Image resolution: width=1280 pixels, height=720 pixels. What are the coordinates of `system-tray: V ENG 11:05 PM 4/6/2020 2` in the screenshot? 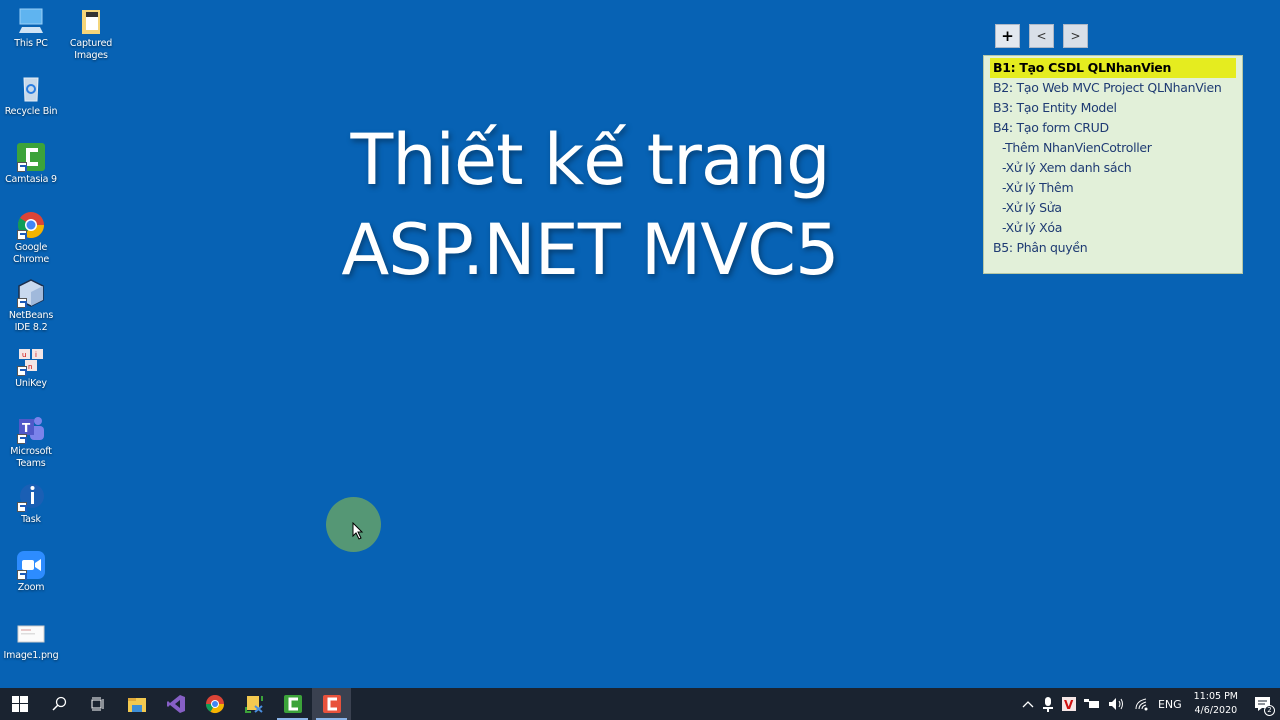 It's located at (1149, 704).